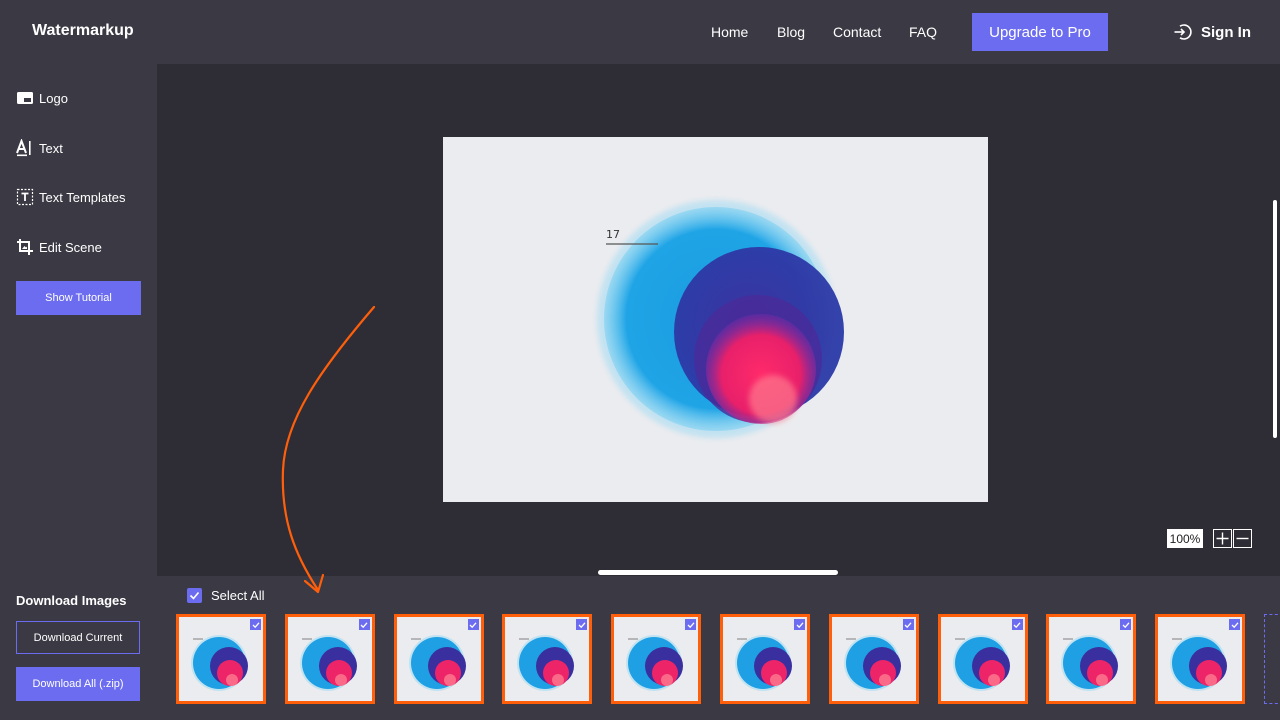 This screenshot has height=720, width=1280. Describe the element at coordinates (718, 572) in the screenshot. I see `panel-resize-handle` at that location.